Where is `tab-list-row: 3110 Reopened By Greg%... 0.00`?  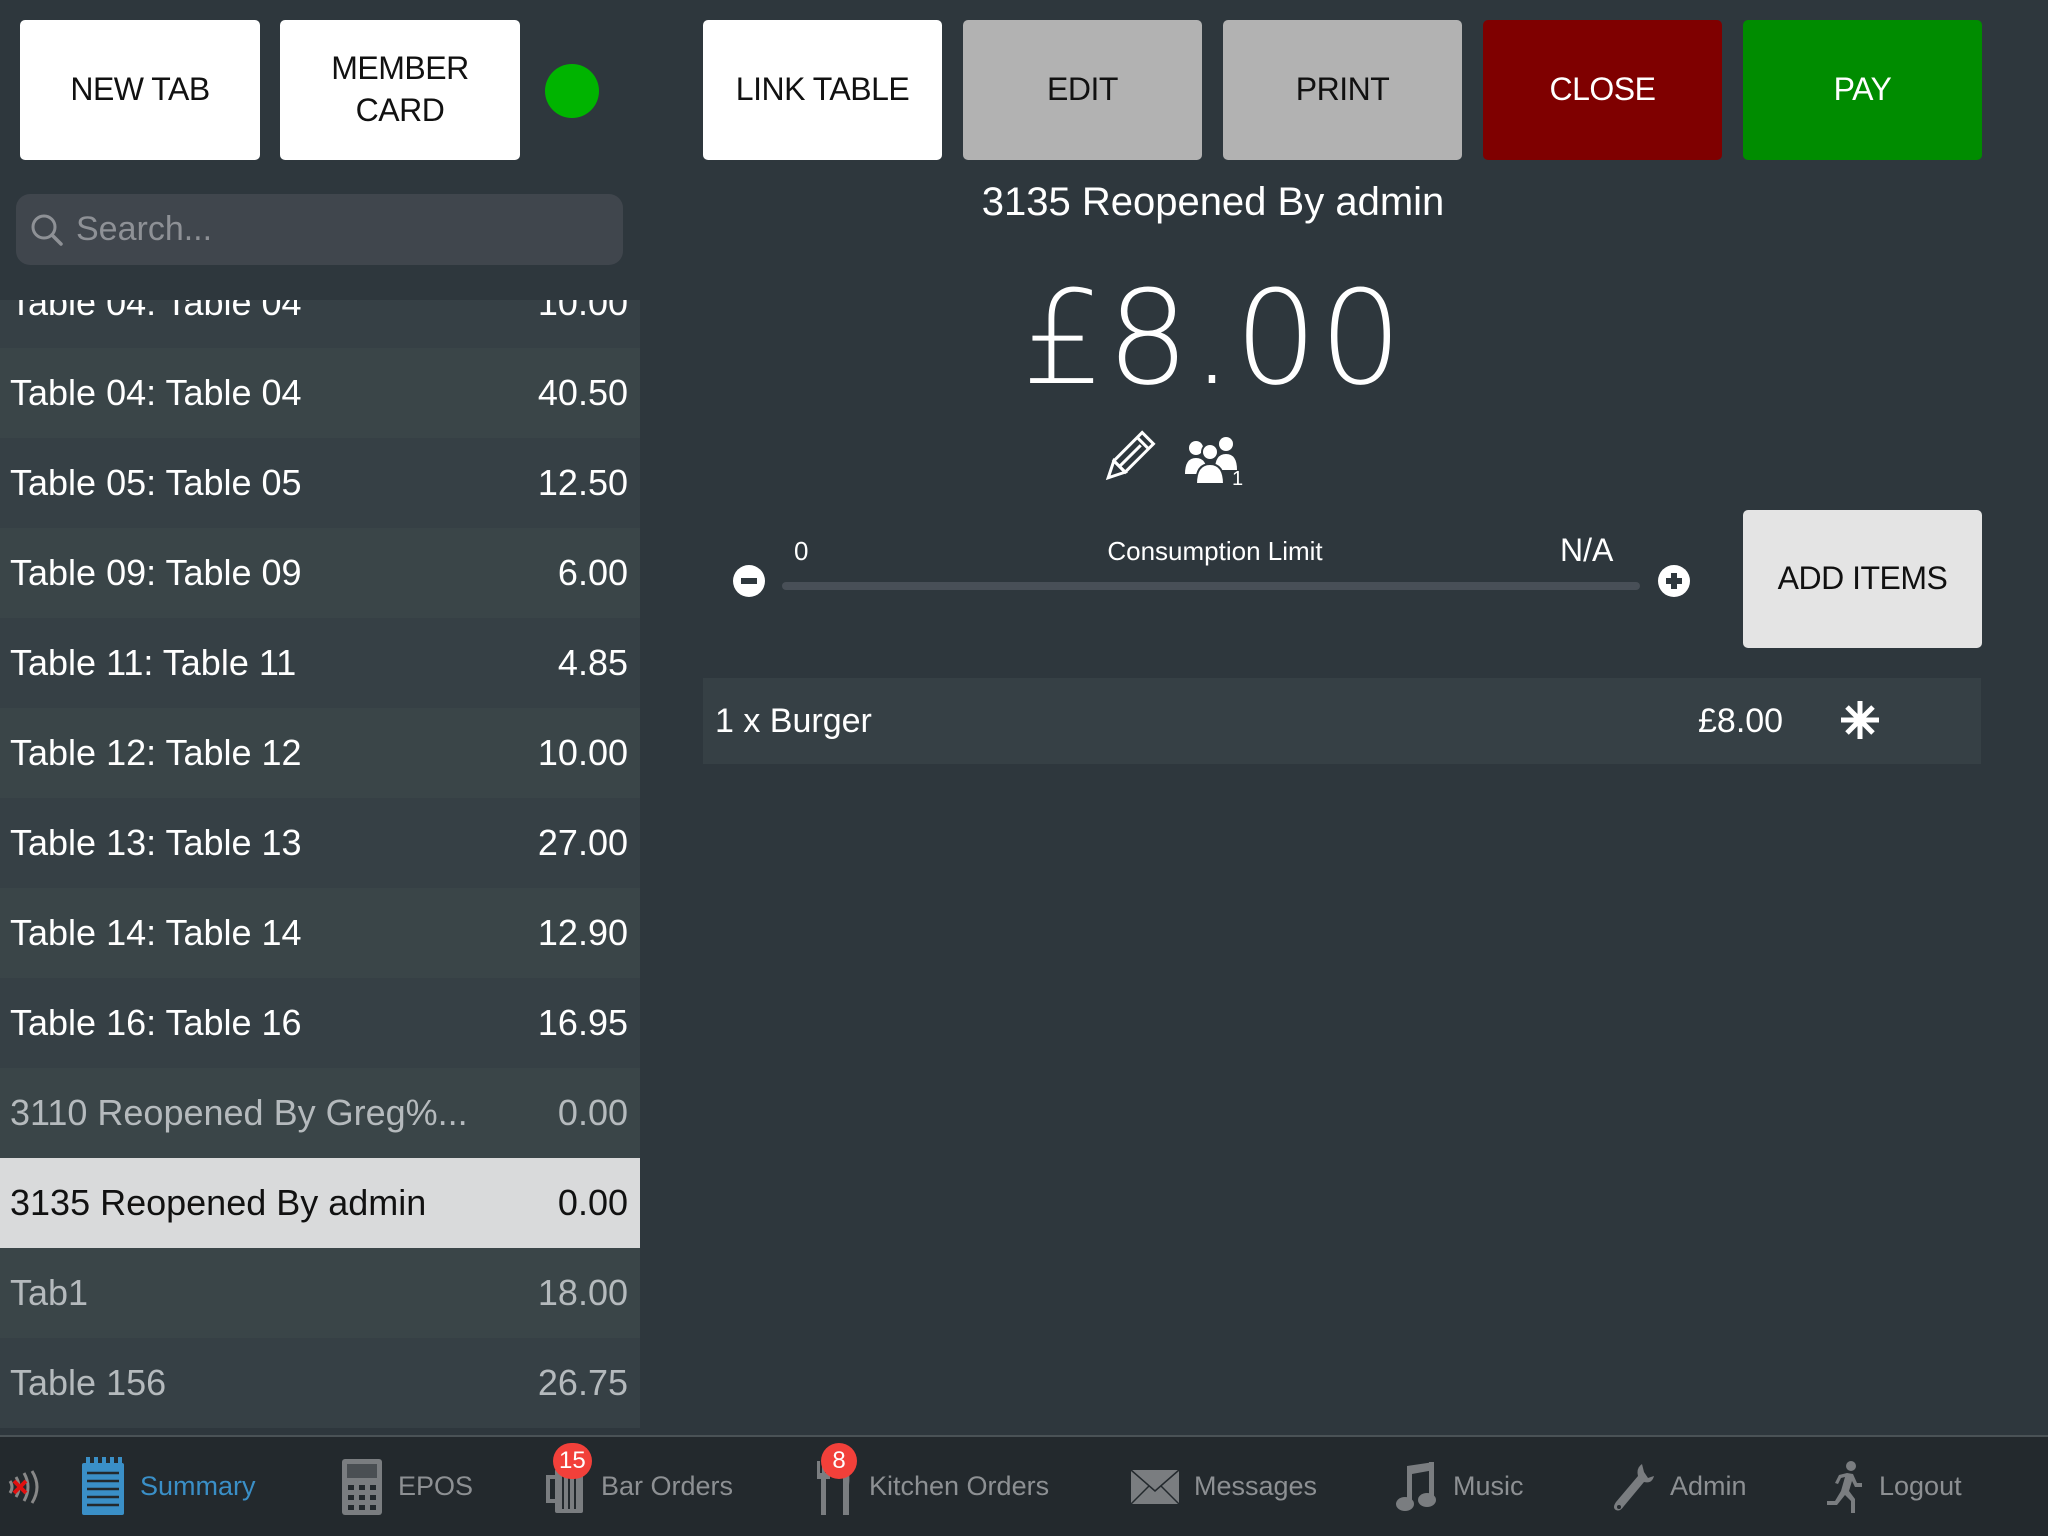
tab-list-row: 3110 Reopened By Greg%... 0.00 is located at coordinates (320, 1113).